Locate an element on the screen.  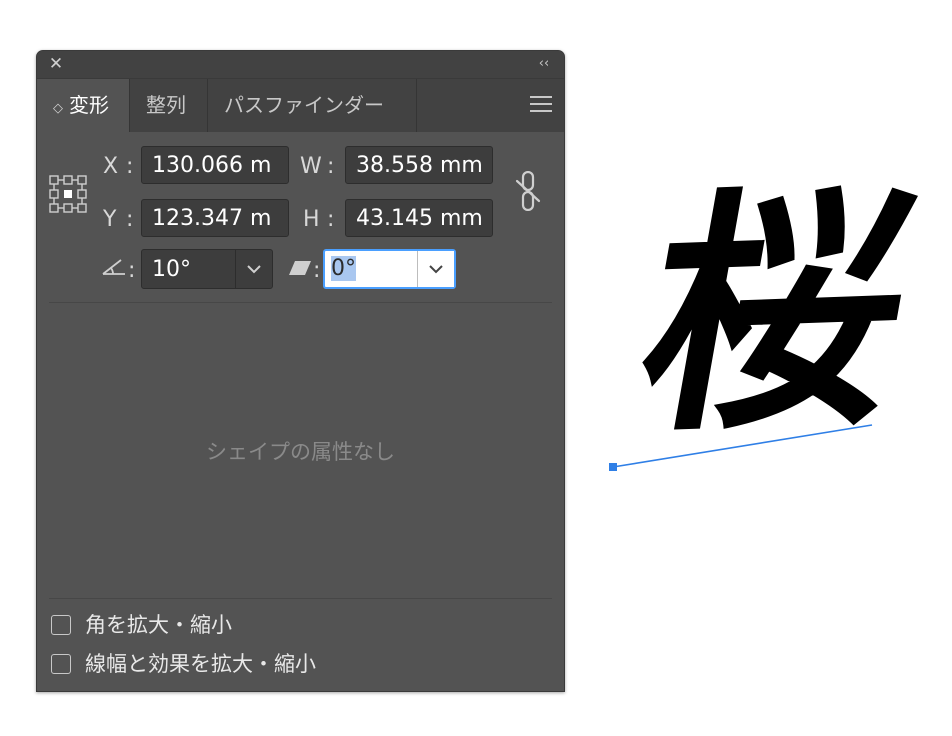
panel-menu-icon is located at coordinates (541, 105).